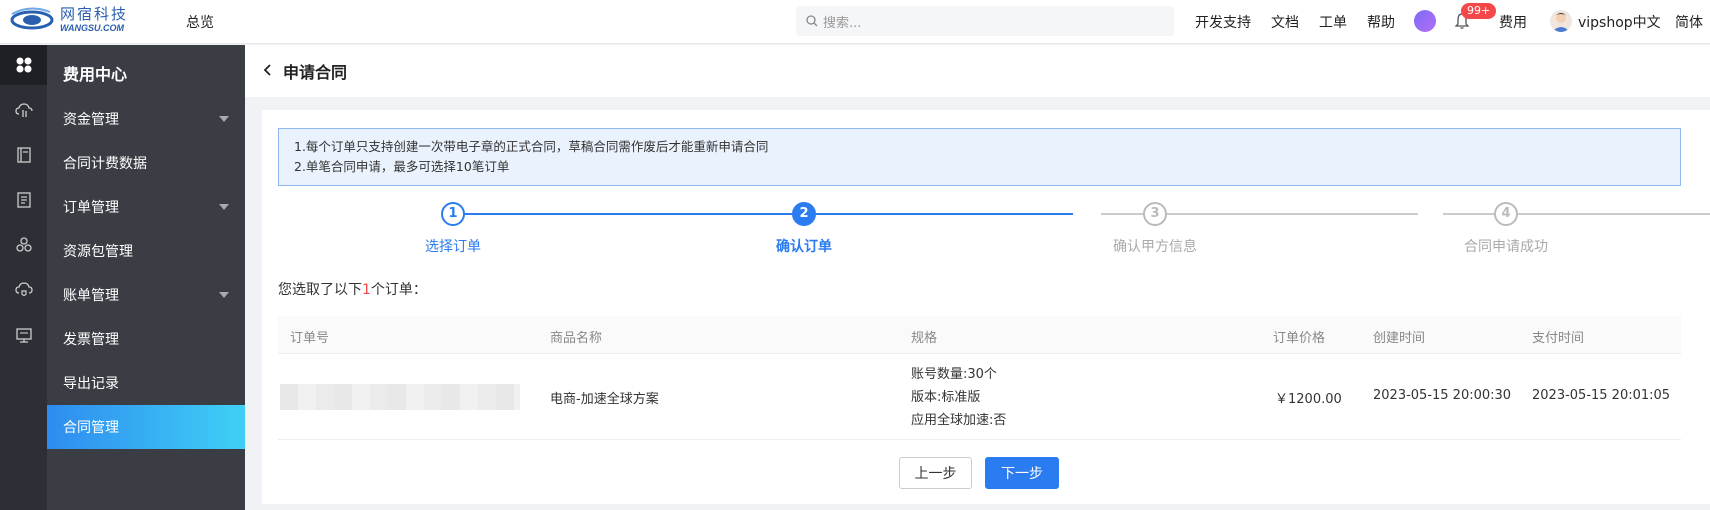 The image size is (1710, 510). What do you see at coordinates (91, 384) in the screenshot?
I see `sidebar-item-label: 导出记录` at bounding box center [91, 384].